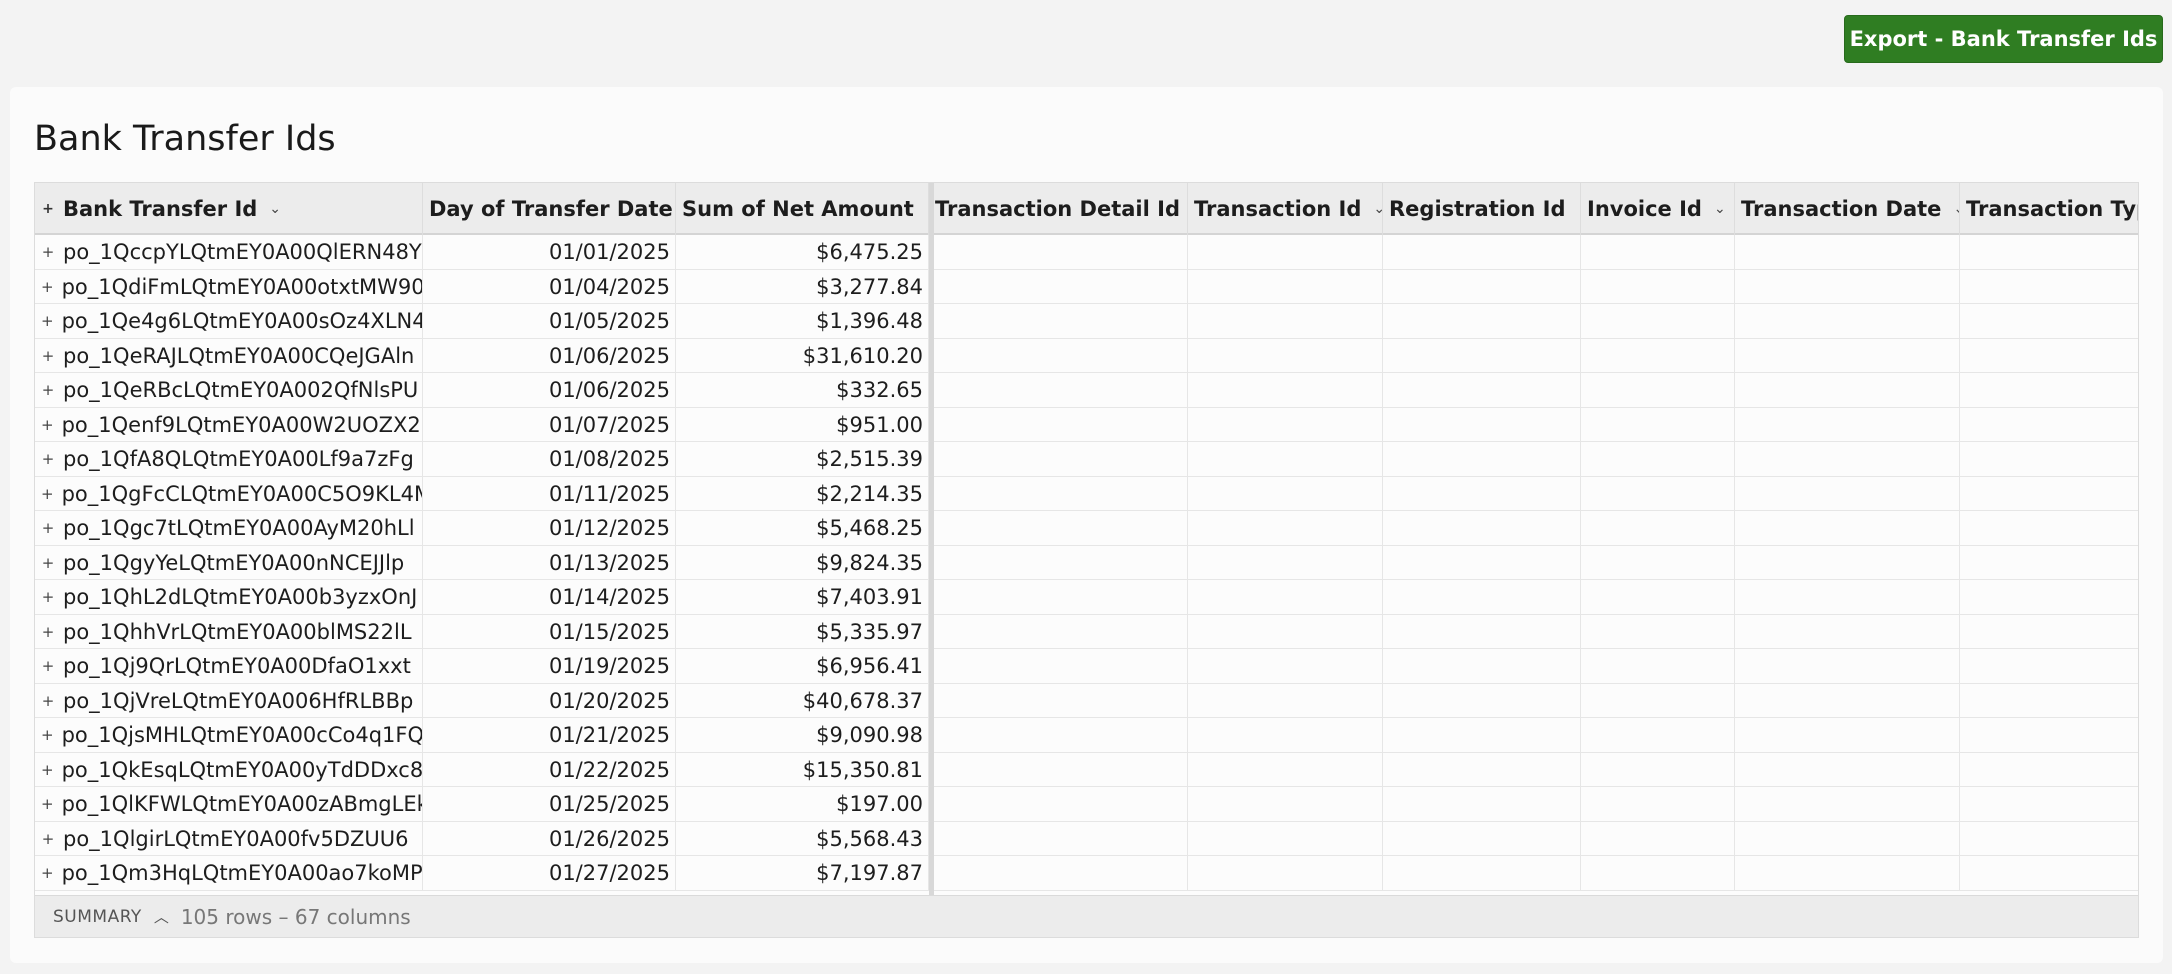  What do you see at coordinates (802, 769) in the screenshot?
I see `cell-sum-of-net-amount: $15,350.81` at bounding box center [802, 769].